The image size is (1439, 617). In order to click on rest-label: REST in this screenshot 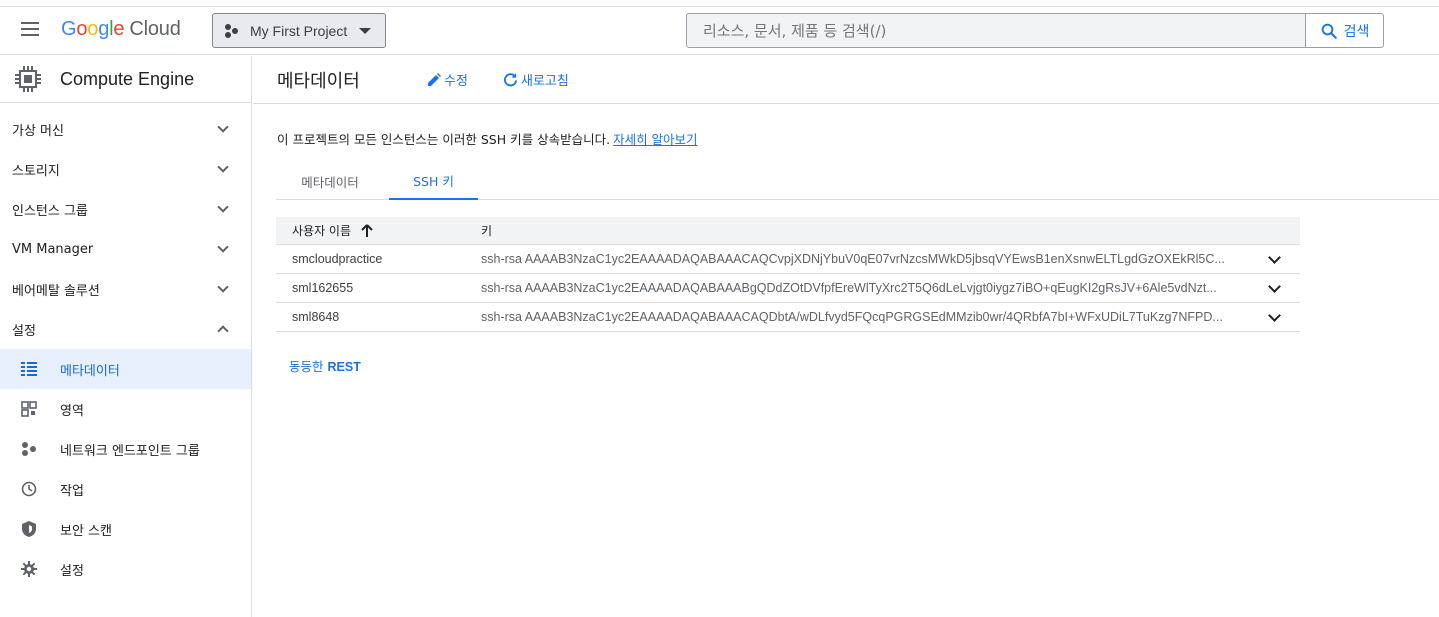, I will do `click(344, 367)`.